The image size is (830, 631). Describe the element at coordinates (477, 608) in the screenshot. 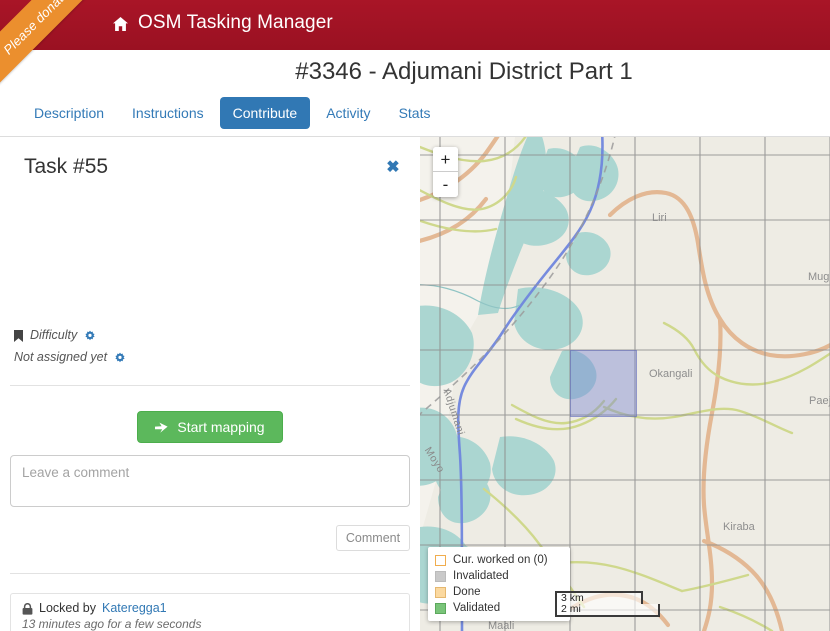

I see `legend-label: Validated` at that location.